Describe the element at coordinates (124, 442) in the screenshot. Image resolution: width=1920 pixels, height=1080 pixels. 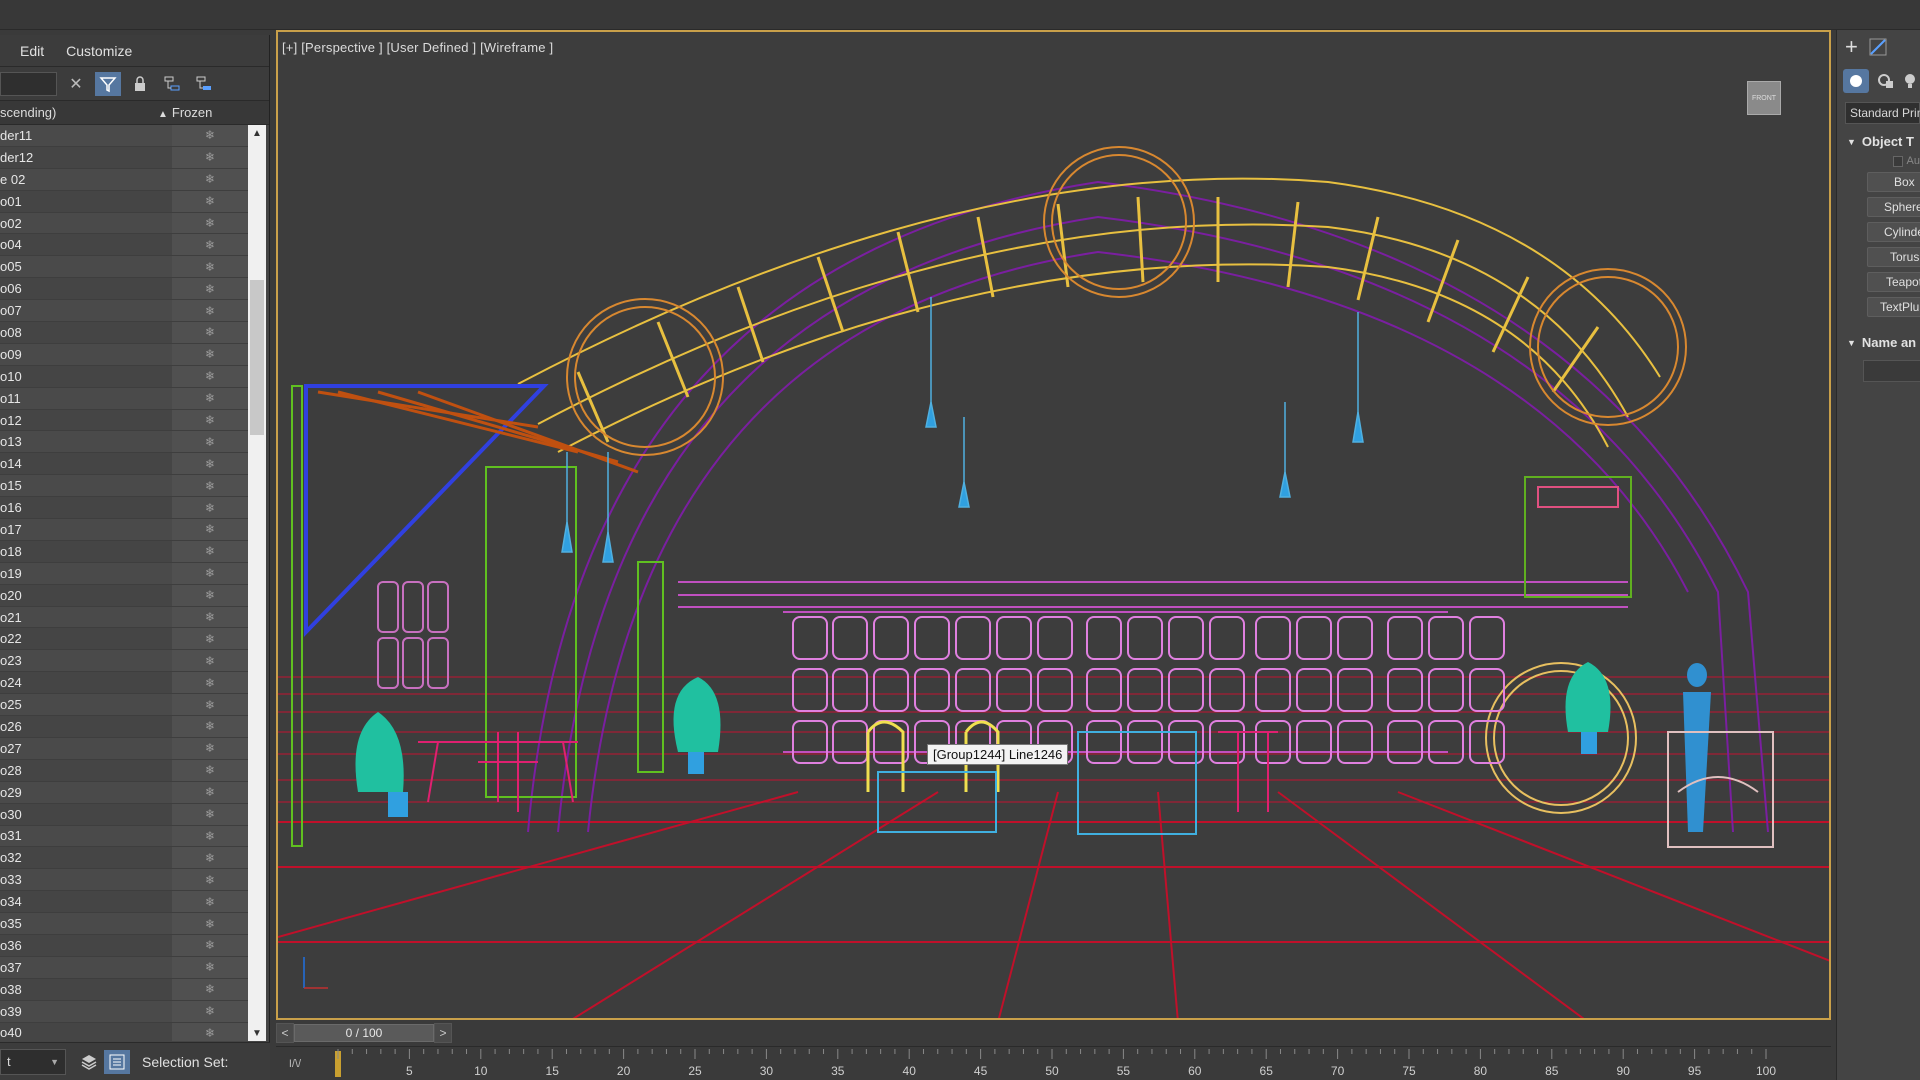
I see `list-item: o13 ❄` at that location.